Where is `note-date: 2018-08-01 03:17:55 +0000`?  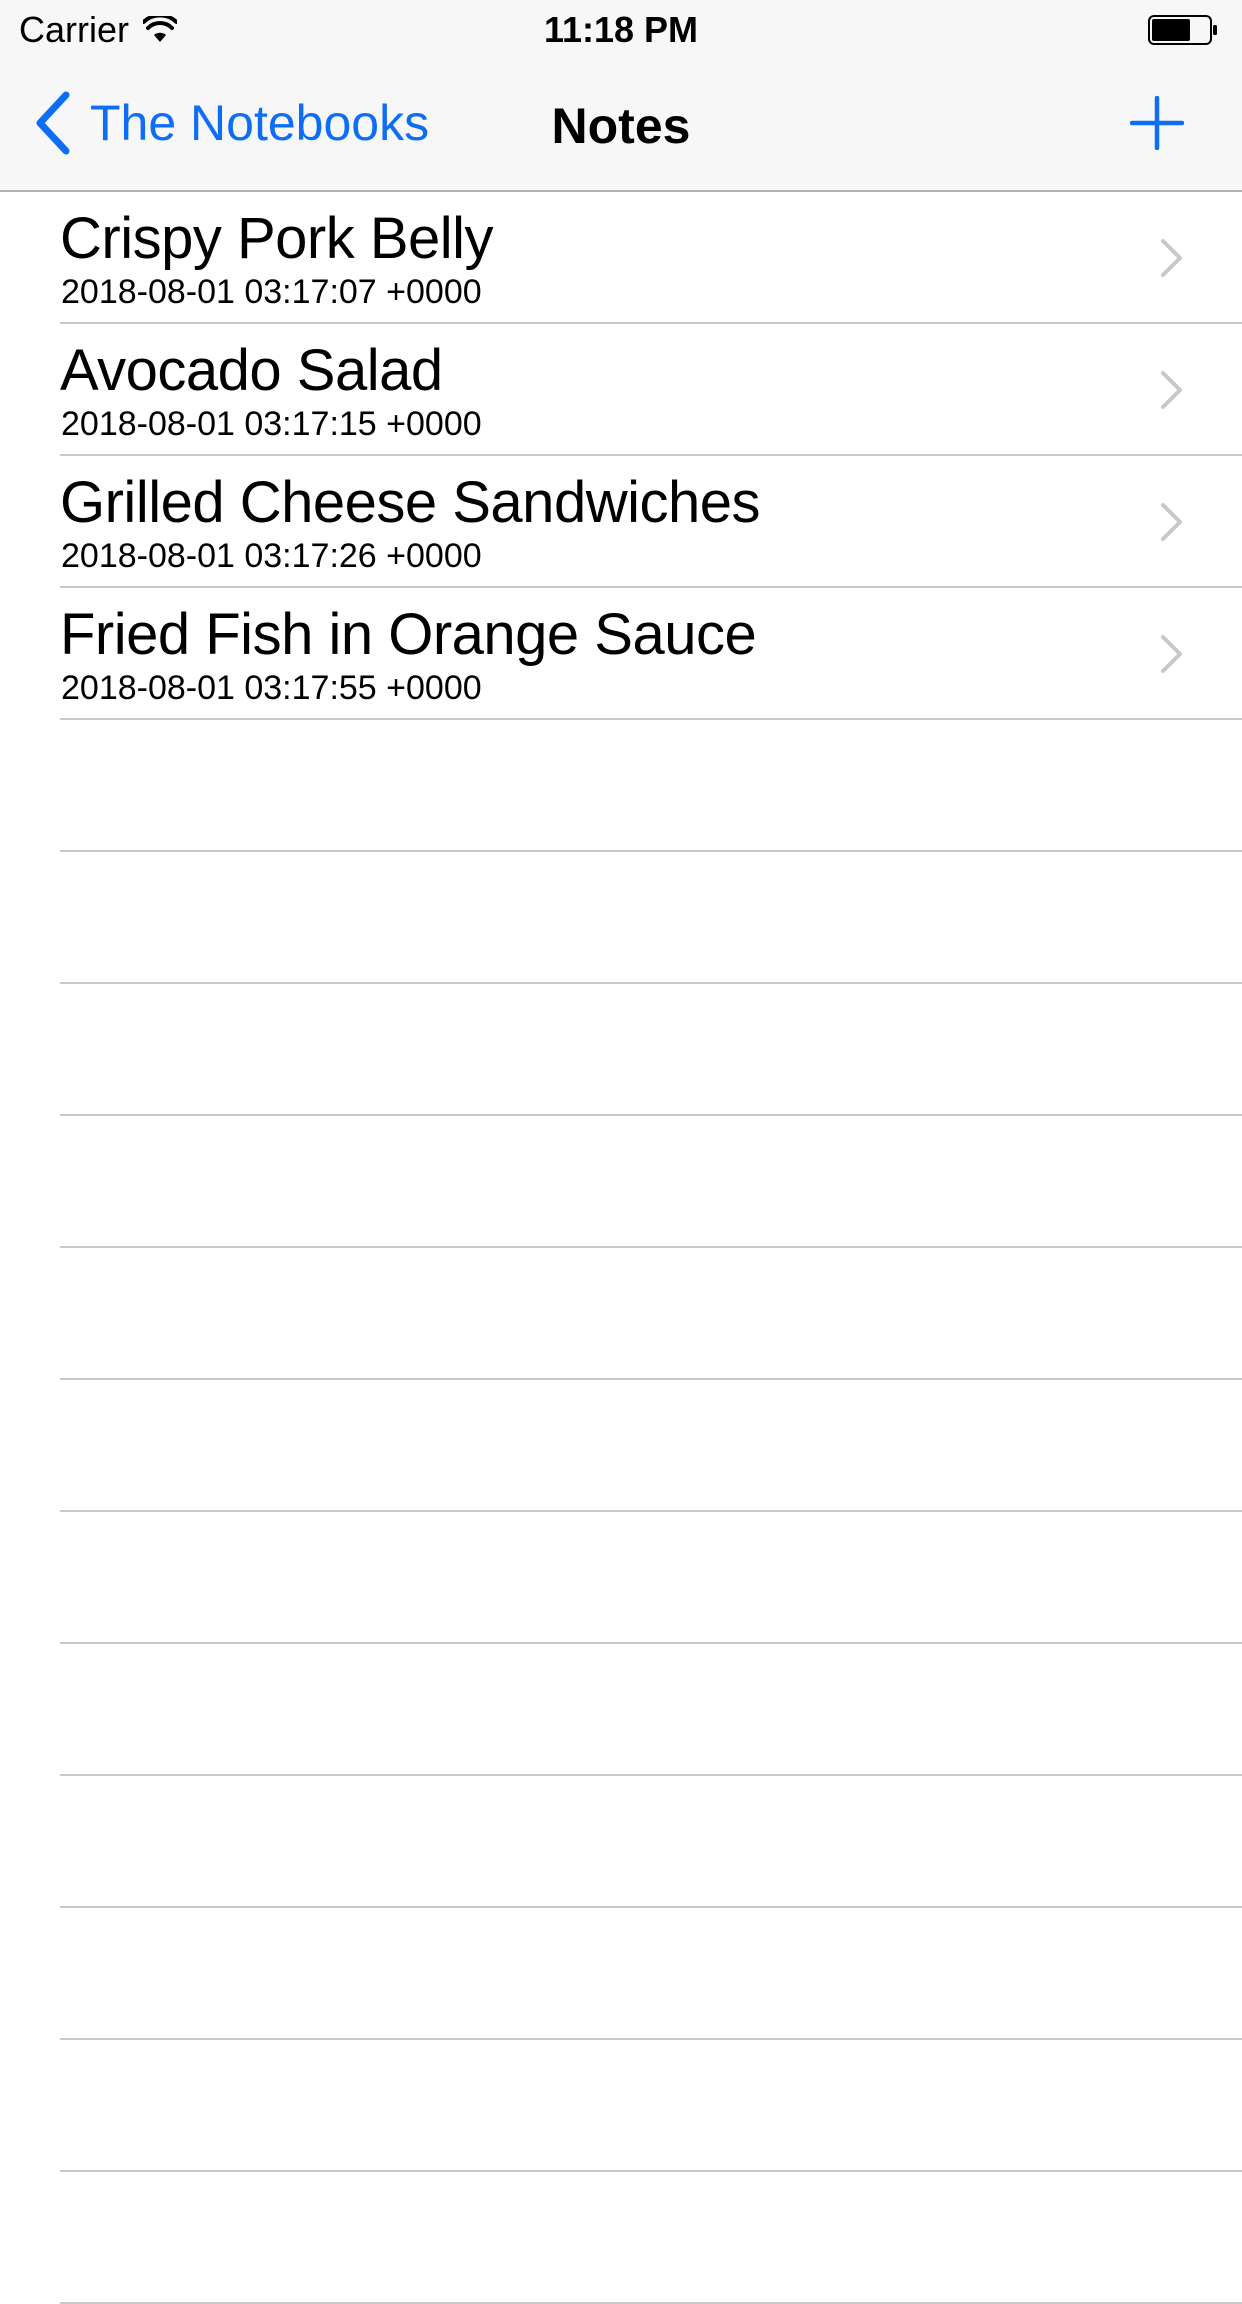
note-date: 2018-08-01 03:17:55 +0000 is located at coordinates (271, 688).